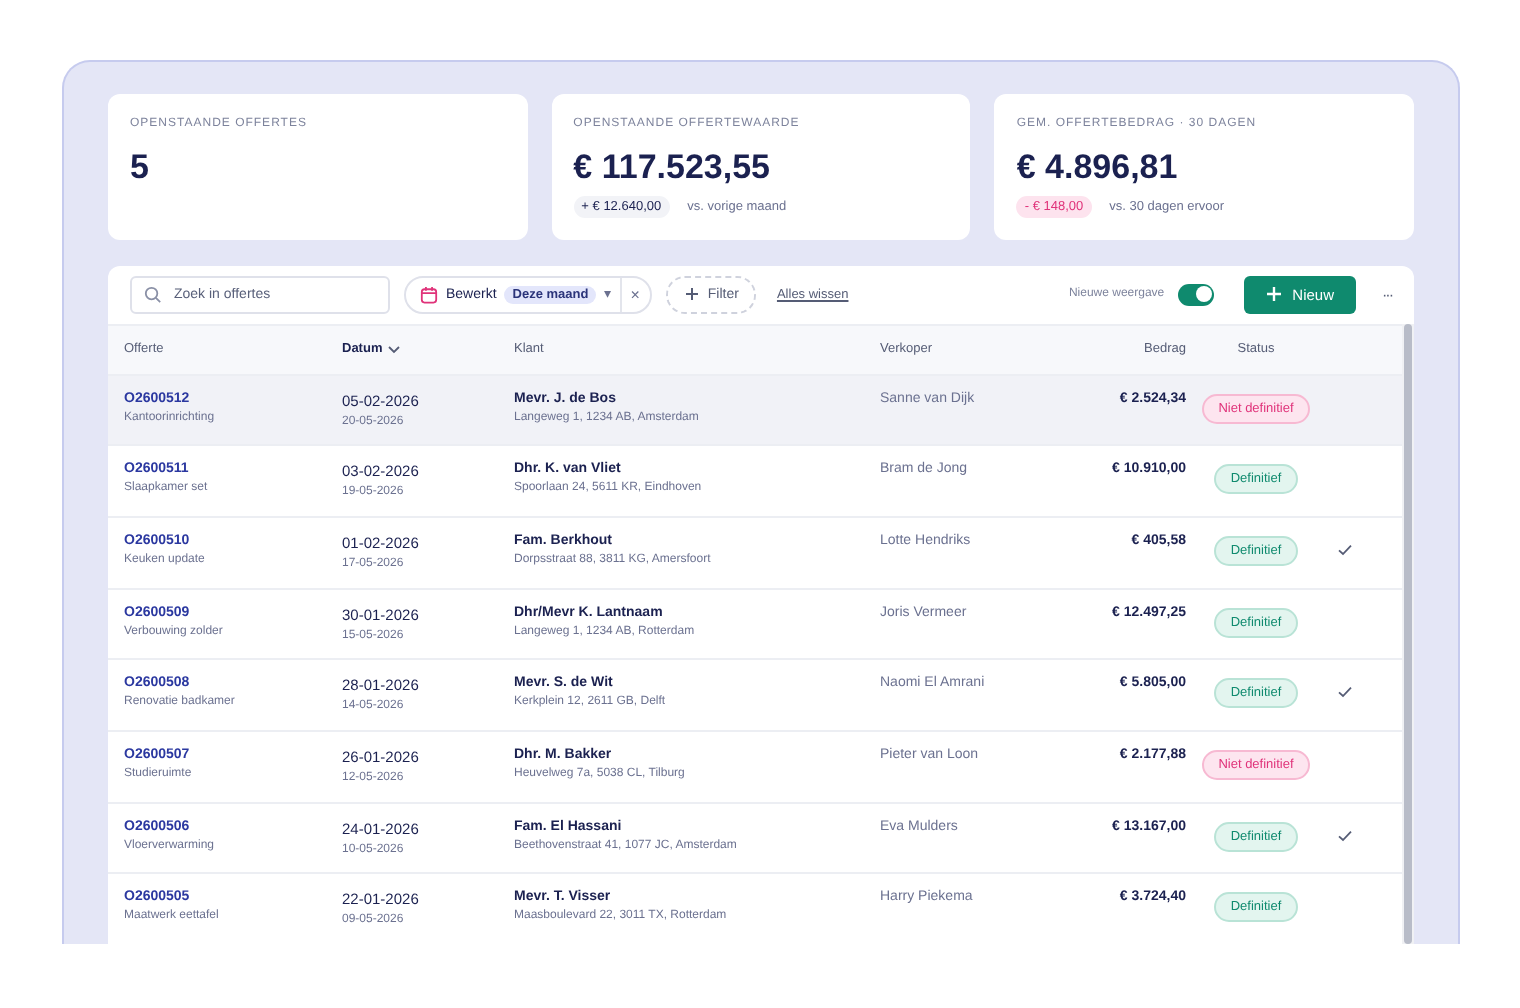 The image size is (1520, 1008). What do you see at coordinates (671, 168) in the screenshot?
I see `stat-value: € 117.523,55` at bounding box center [671, 168].